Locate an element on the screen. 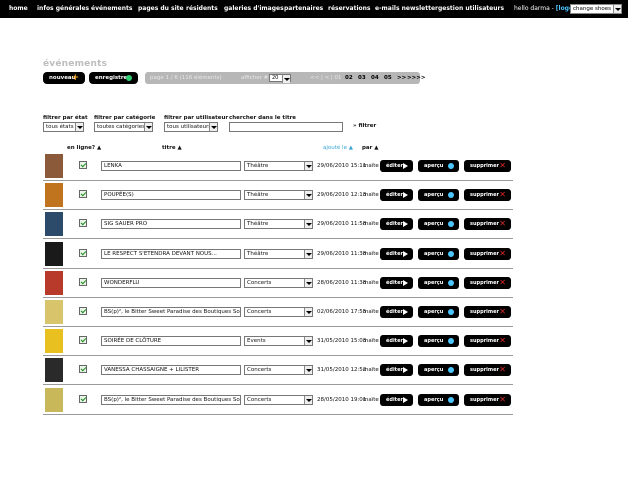  save-button: enregistrer is located at coordinates (113, 78).